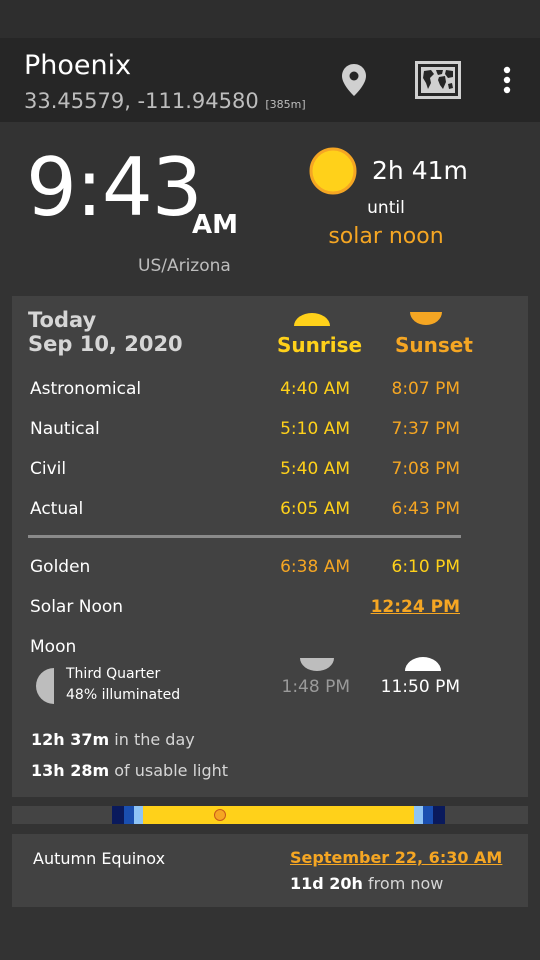  Describe the element at coordinates (420, 170) in the screenshot. I see `countdown-value: 2h 41m` at that location.